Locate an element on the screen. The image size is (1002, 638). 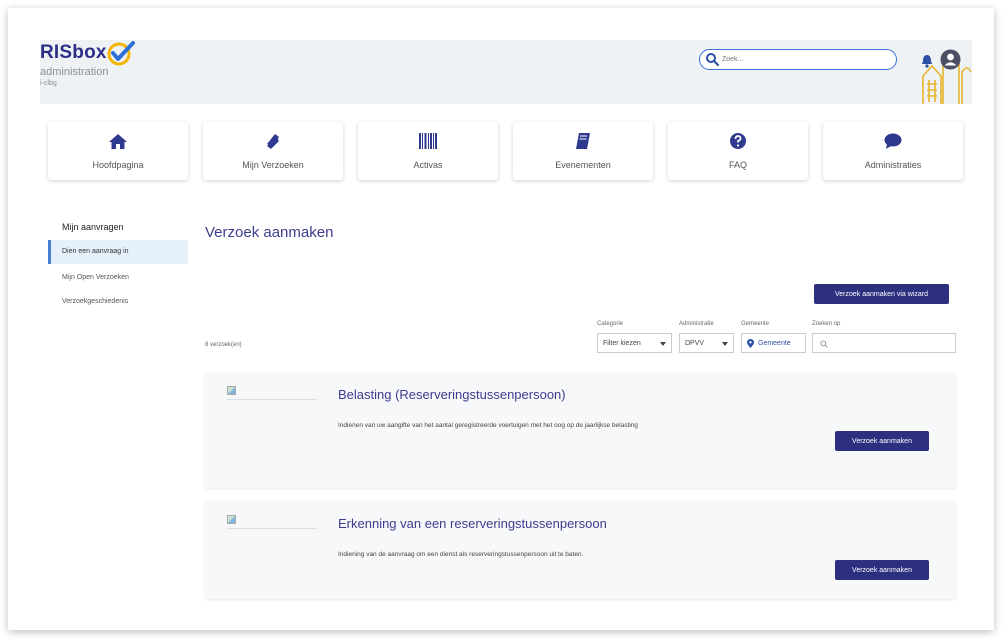
brand-logo: RISbox administration i-clbg is located at coordinates (87, 64).